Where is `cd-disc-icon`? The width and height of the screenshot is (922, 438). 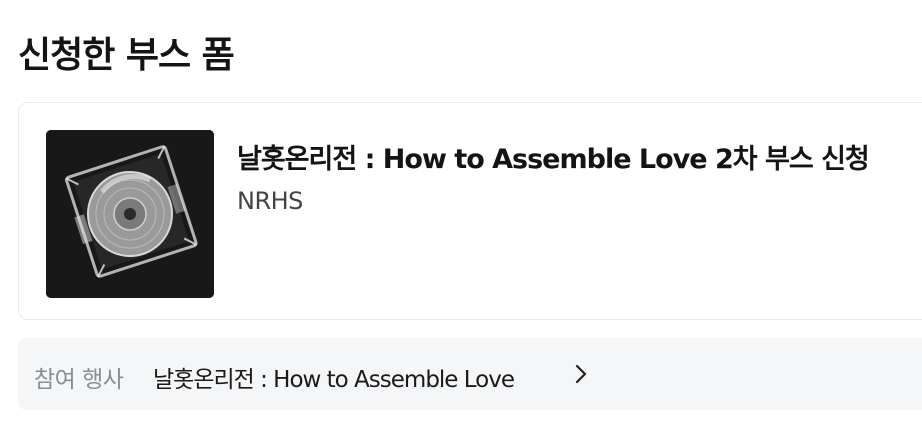
cd-disc-icon is located at coordinates (130, 214).